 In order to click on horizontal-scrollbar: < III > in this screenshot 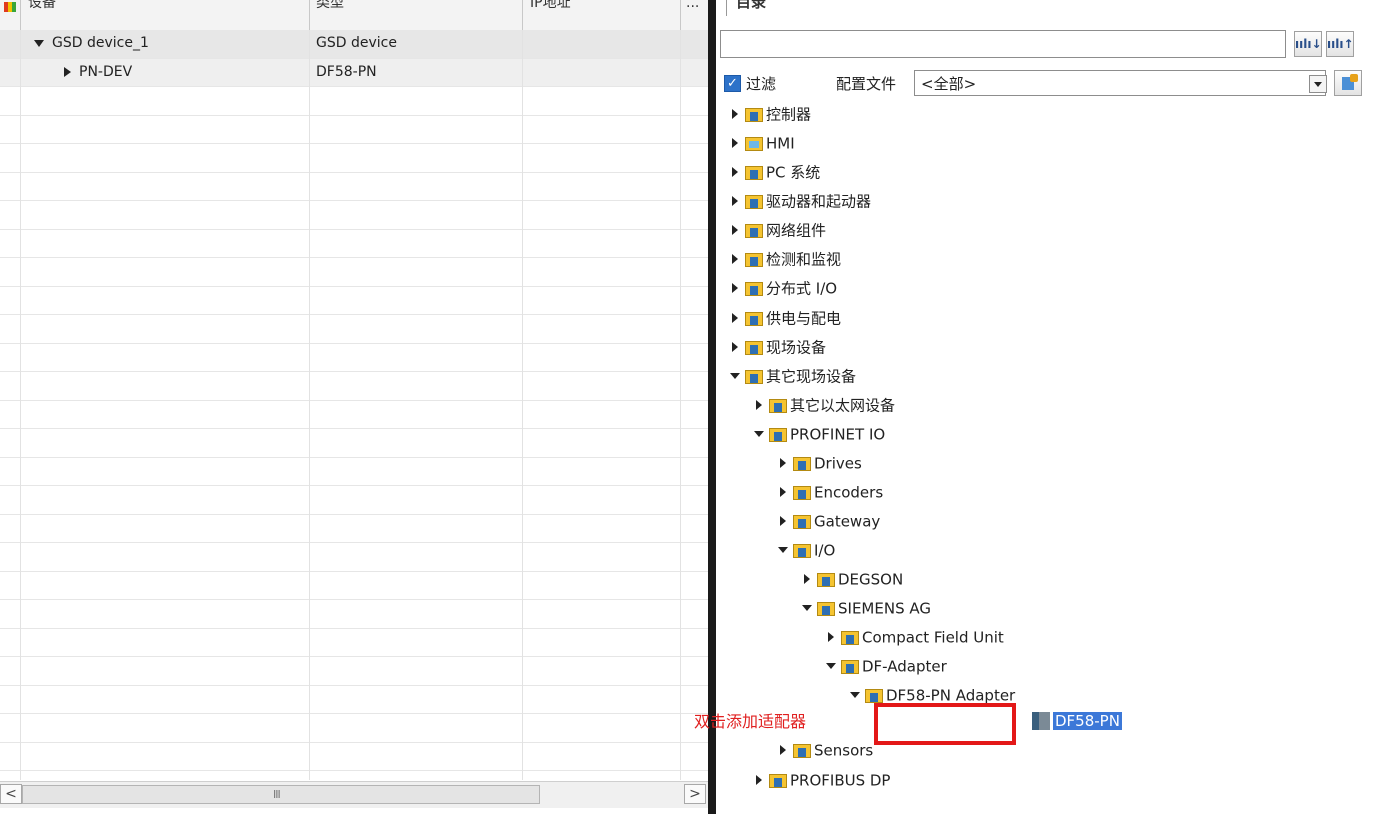, I will do `click(354, 794)`.